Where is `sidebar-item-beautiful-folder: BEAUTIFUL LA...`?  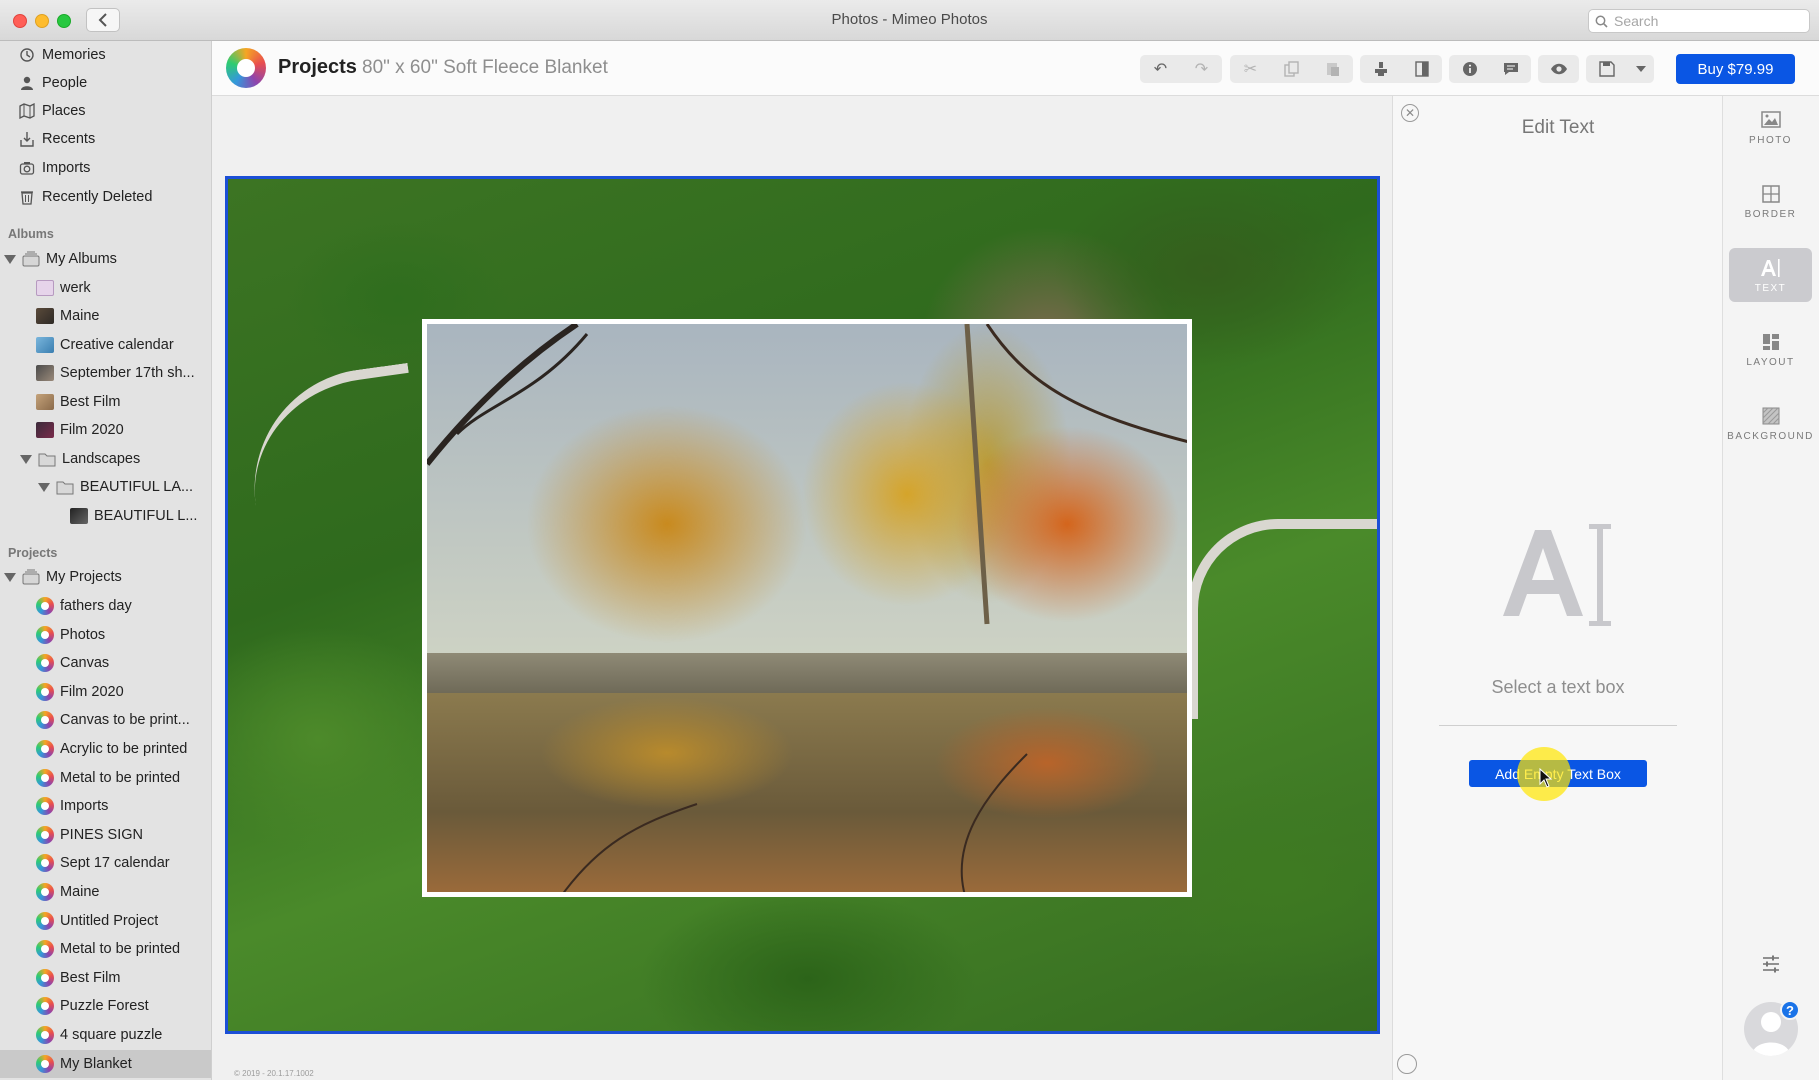
sidebar-item-beautiful-folder: BEAUTIFUL LA... is located at coordinates (105, 487).